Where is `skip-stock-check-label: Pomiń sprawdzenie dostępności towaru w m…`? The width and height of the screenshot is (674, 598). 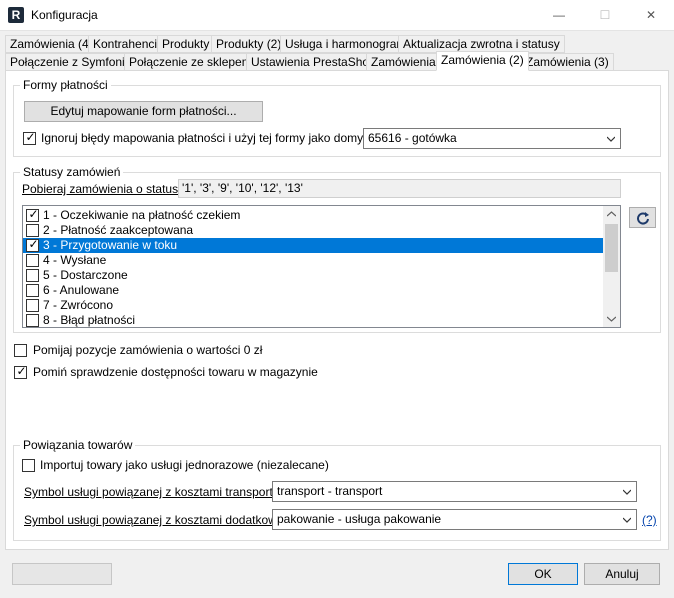 skip-stock-check-label: Pomiń sprawdzenie dostępności towaru w m… is located at coordinates (175, 372).